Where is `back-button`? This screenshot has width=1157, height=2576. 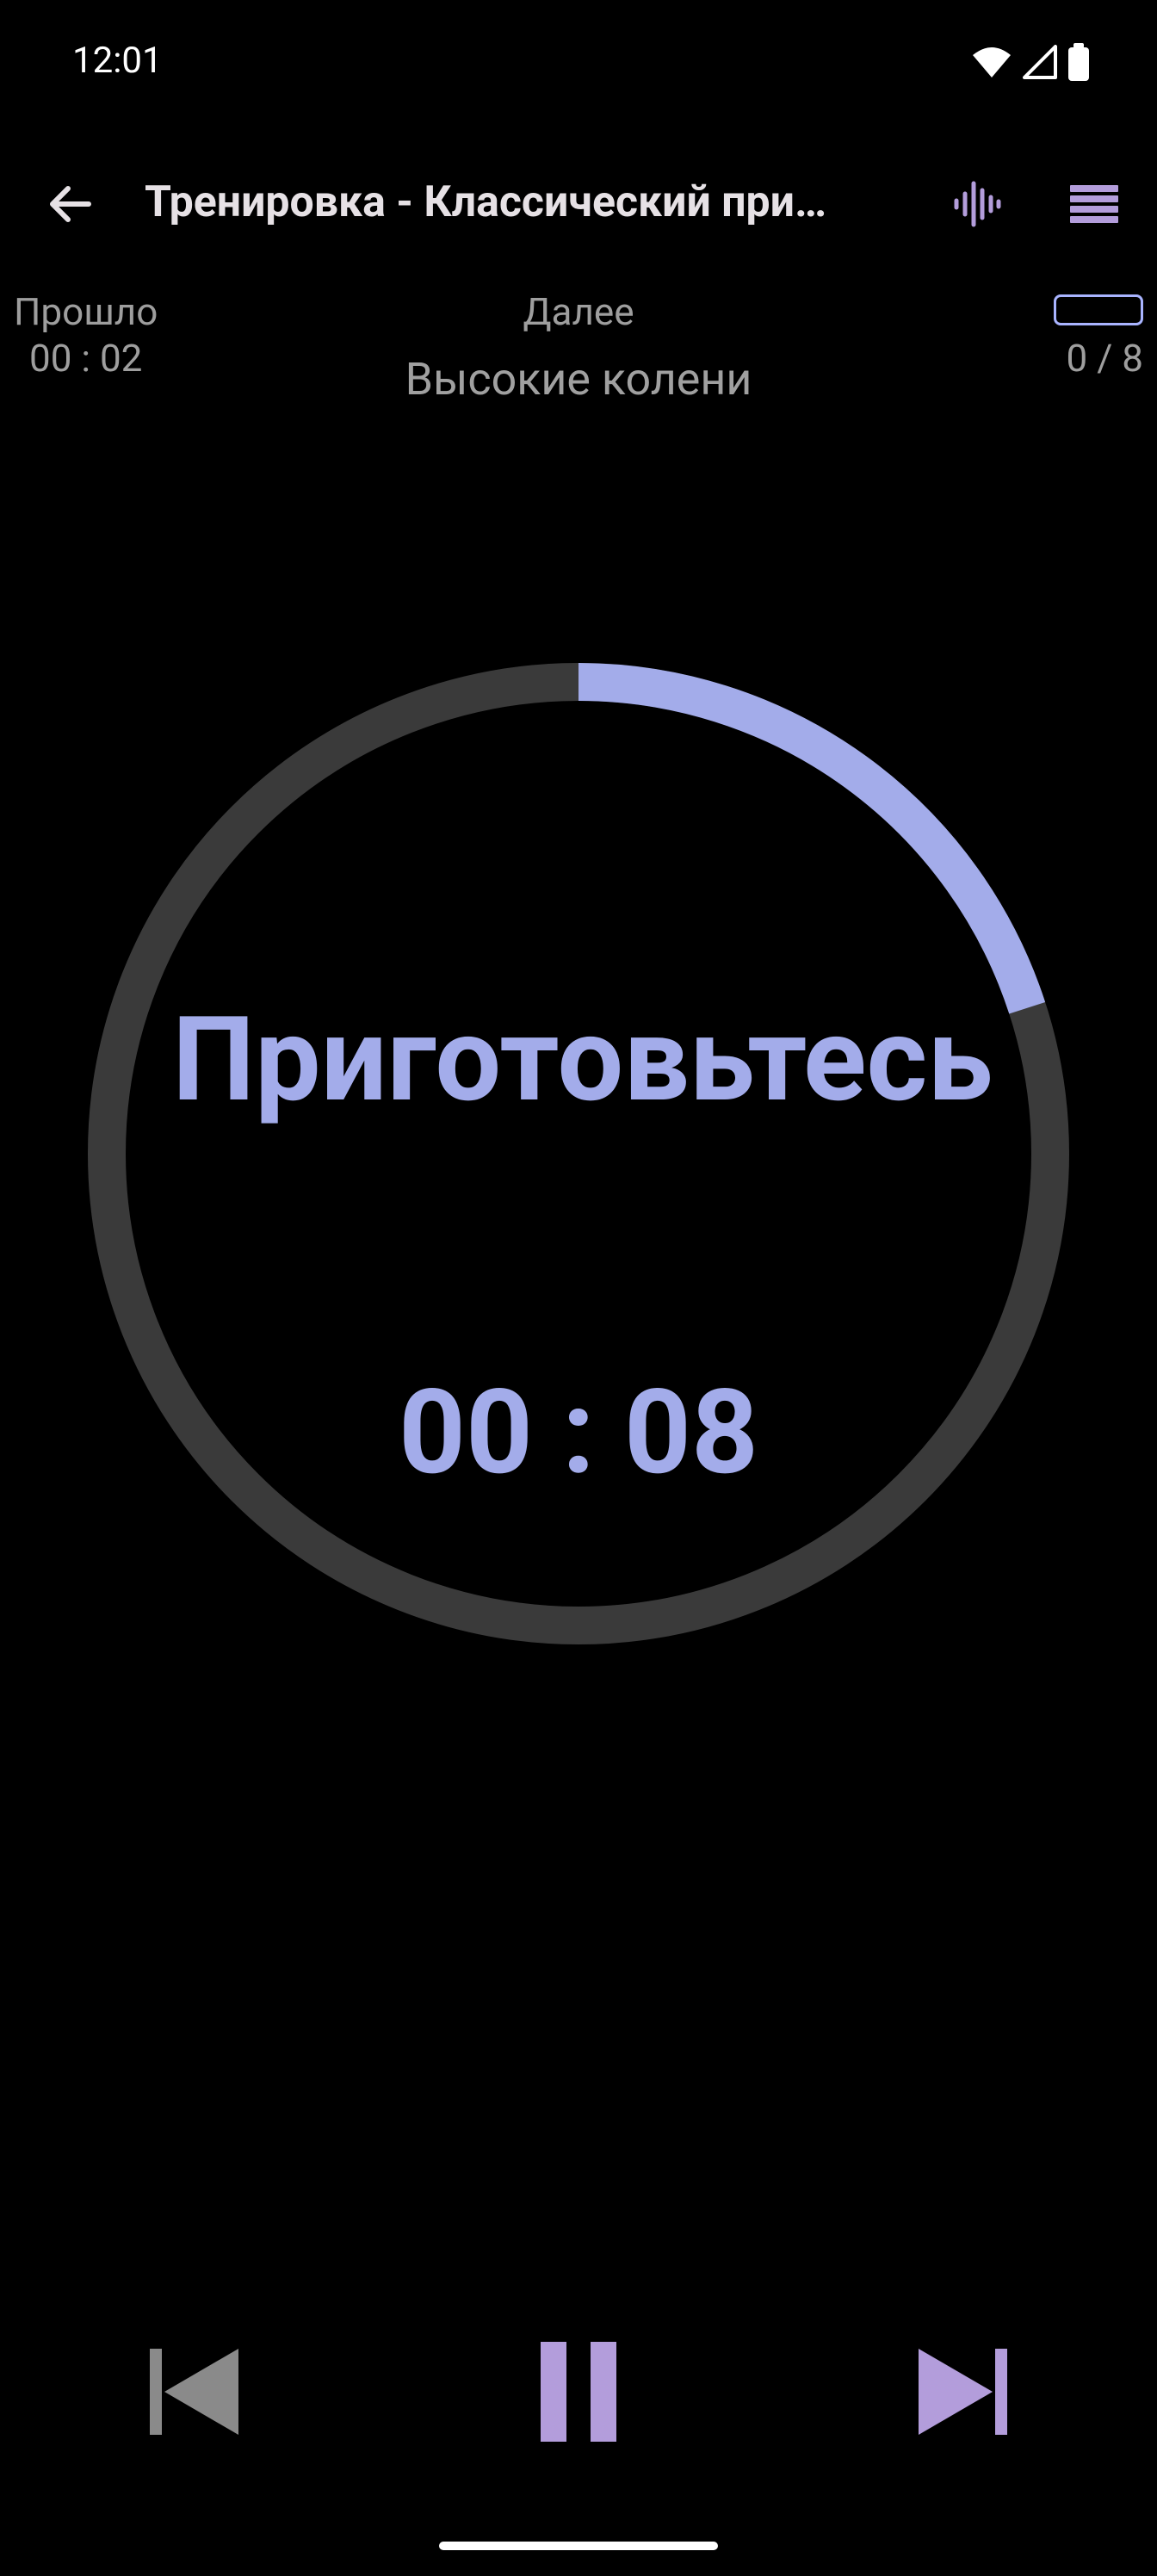 back-button is located at coordinates (70, 206).